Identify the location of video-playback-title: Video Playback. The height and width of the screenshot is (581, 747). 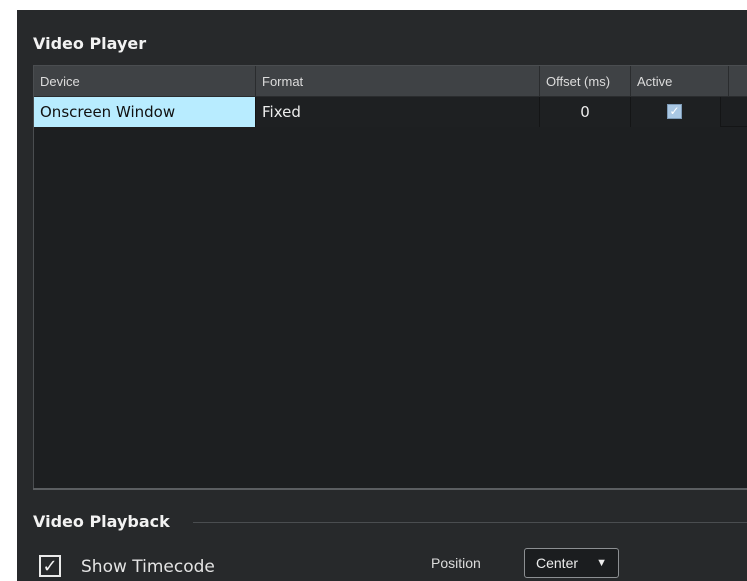
(101, 521).